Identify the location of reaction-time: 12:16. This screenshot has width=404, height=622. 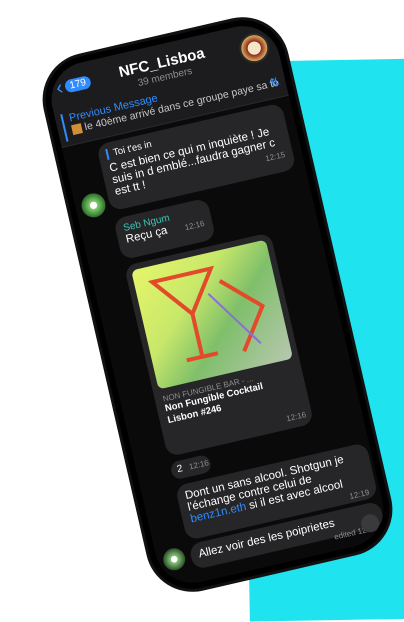
(199, 465).